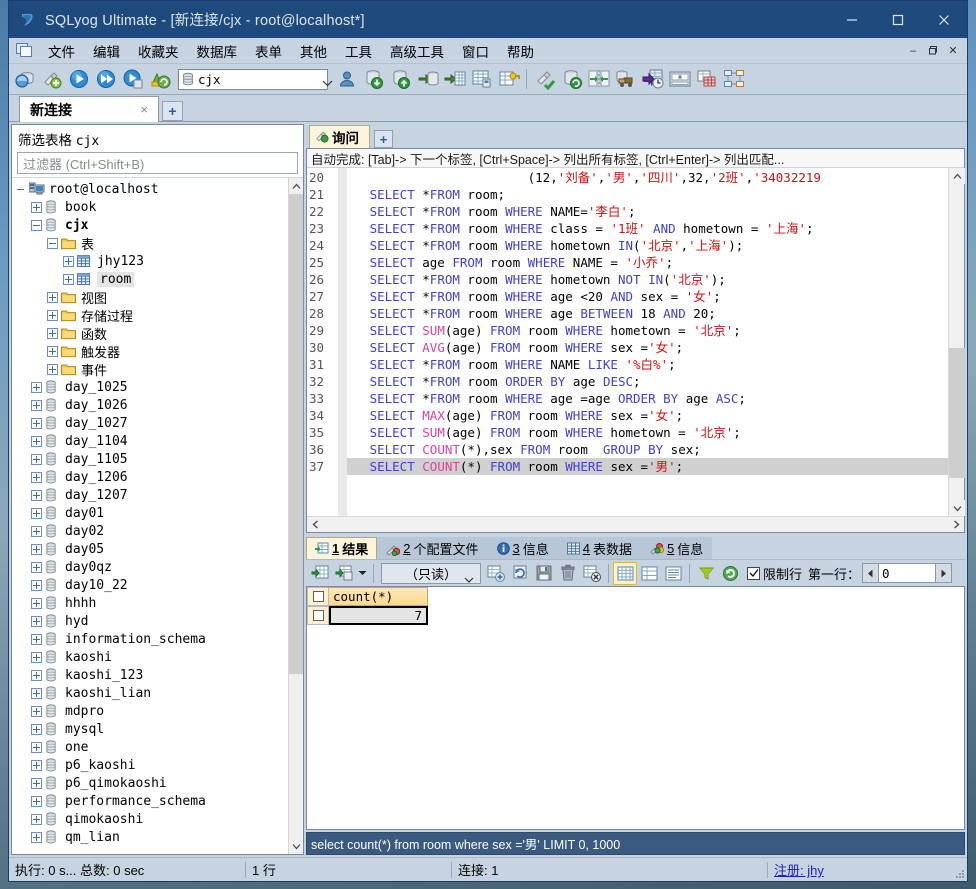 This screenshot has width=976, height=889. Describe the element at coordinates (956, 525) in the screenshot. I see `editor-scroll-right-icon` at that location.